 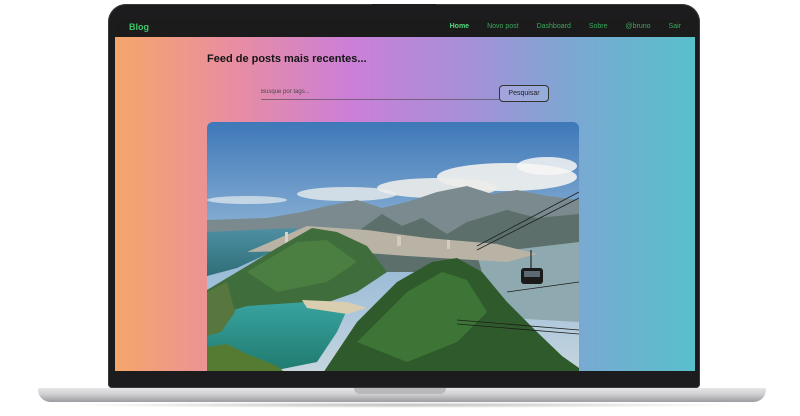 What do you see at coordinates (598, 26) in the screenshot?
I see `nav-link-about: Sobre` at bounding box center [598, 26].